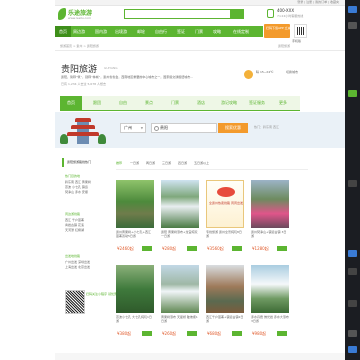 This screenshot has width=360, height=360. I want to click on footer-strip, so click(200, 356).